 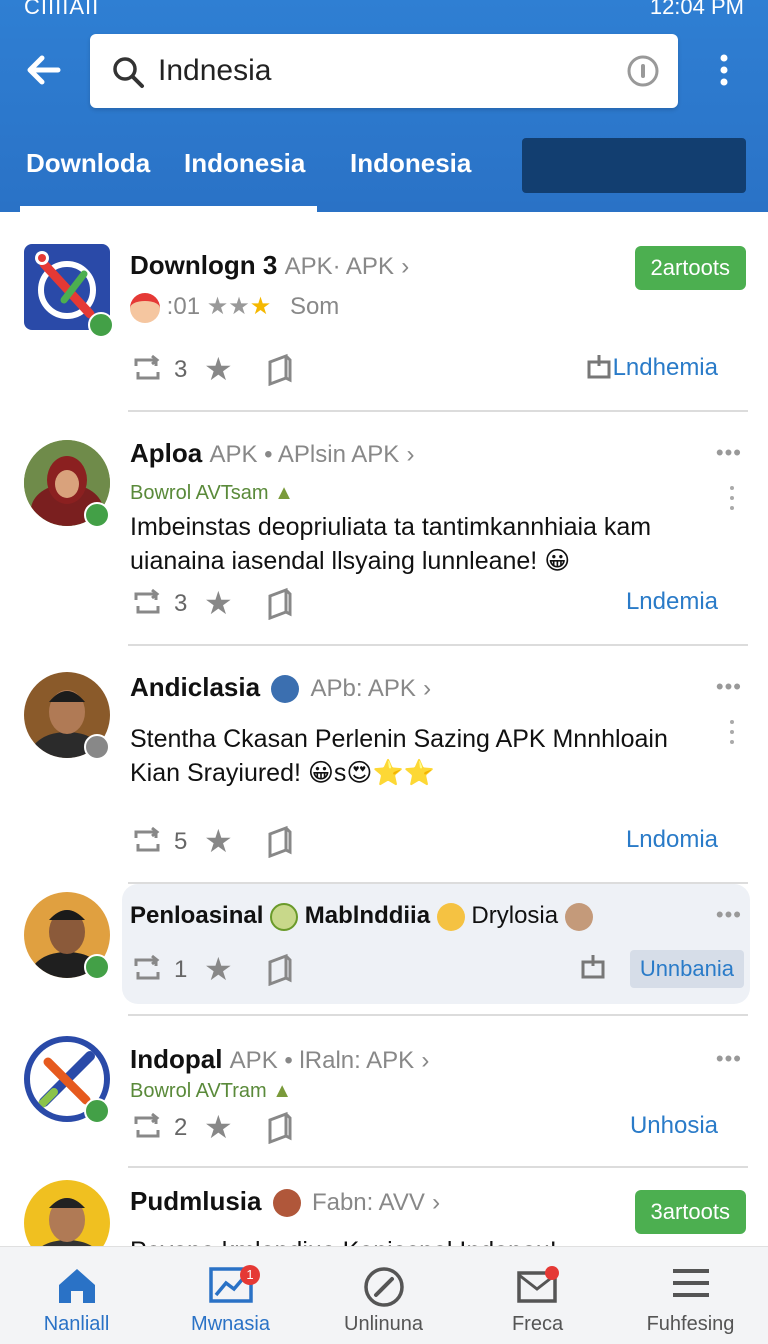 I want to click on repost-count: 1, so click(x=181, y=969).